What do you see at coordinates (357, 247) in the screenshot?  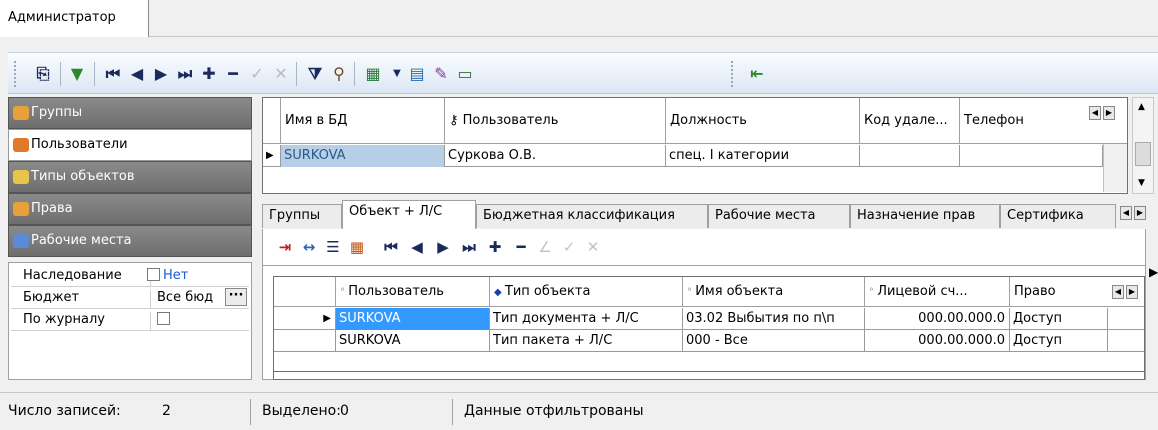 I see `grid-settings-icon: ▦` at bounding box center [357, 247].